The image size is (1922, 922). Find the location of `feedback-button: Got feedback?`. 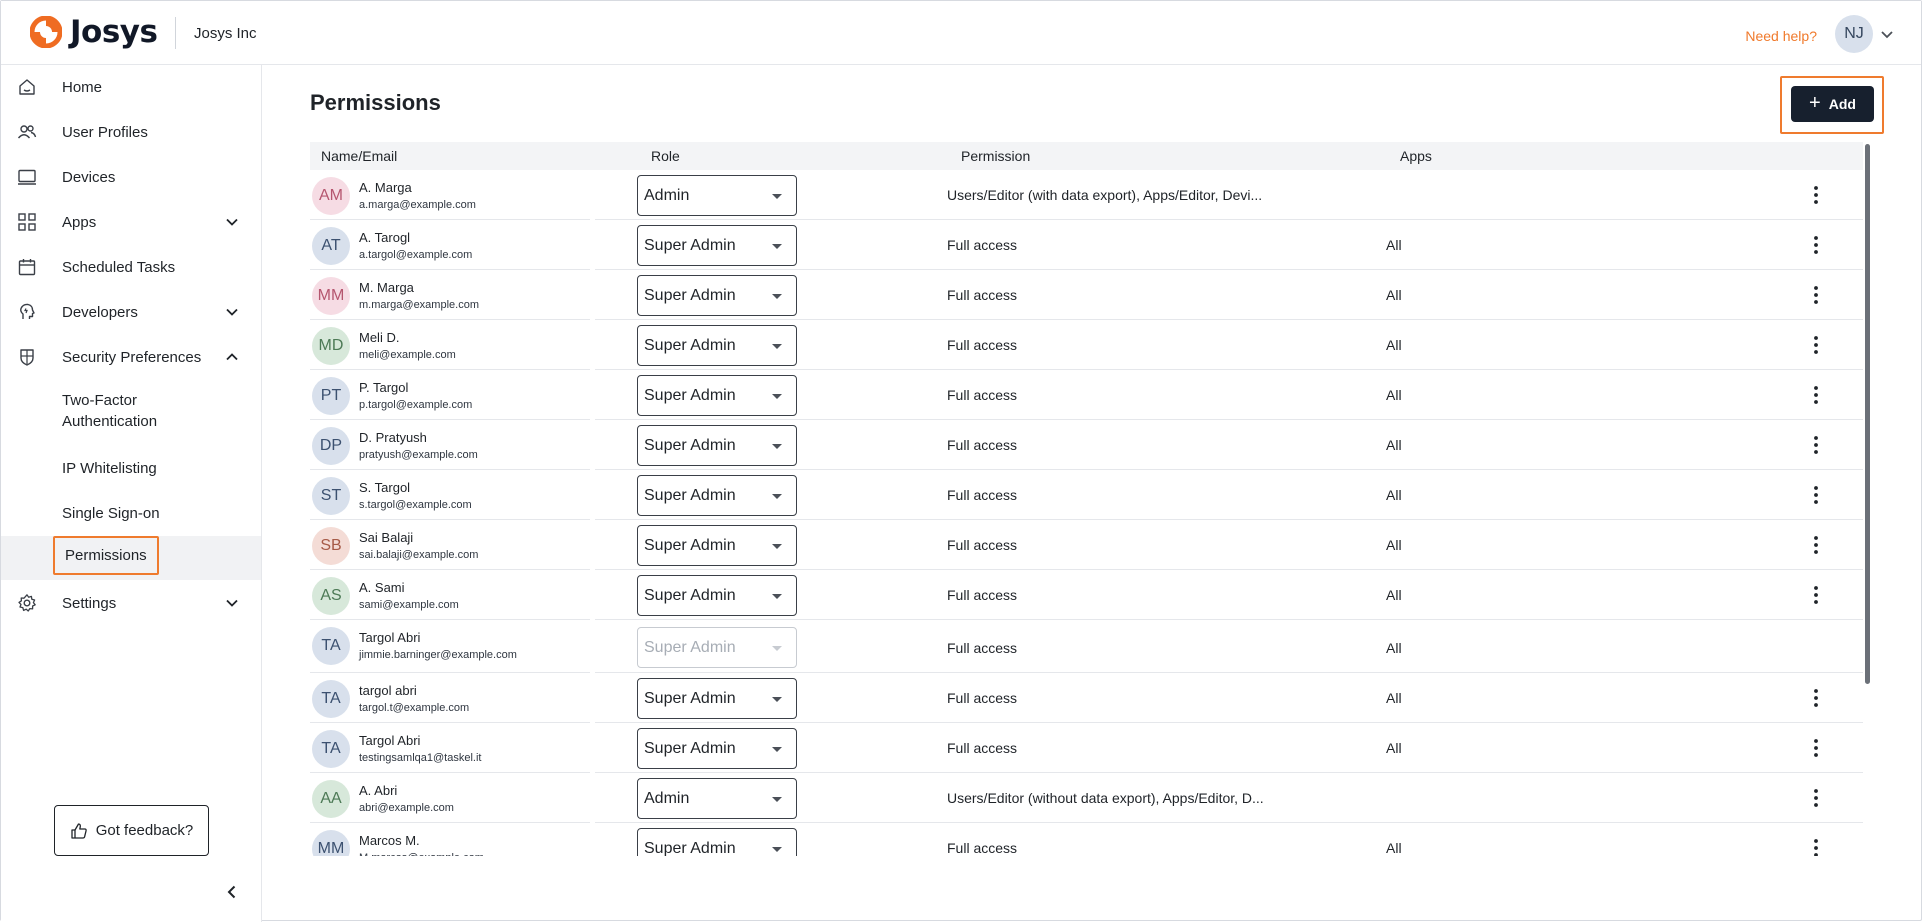

feedback-button: Got feedback? is located at coordinates (131, 830).